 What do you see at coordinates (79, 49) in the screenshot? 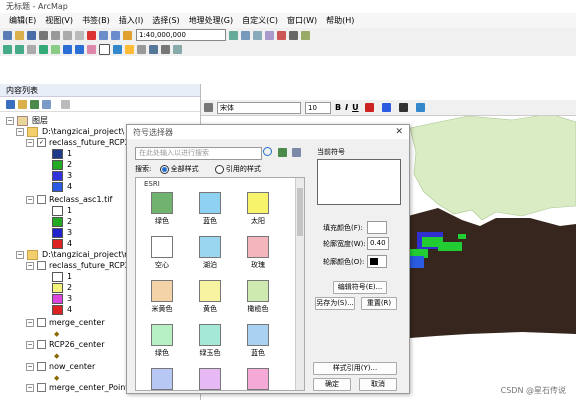
I see `forward-icon` at bounding box center [79, 49].